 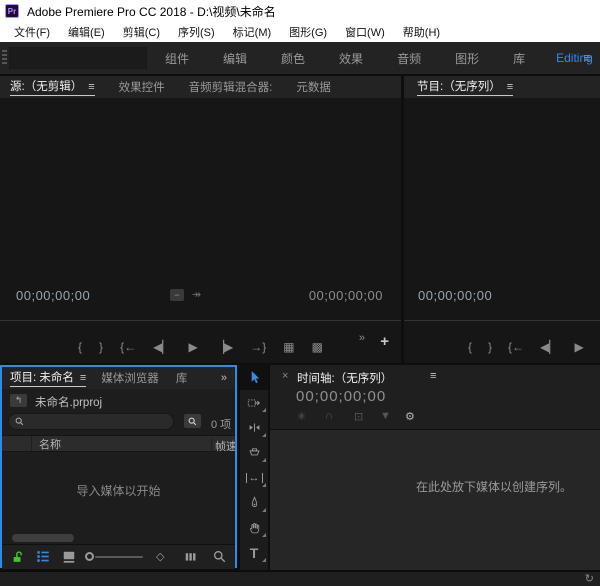 What do you see at coordinates (219, 556) in the screenshot?
I see `find-icon` at bounding box center [219, 556].